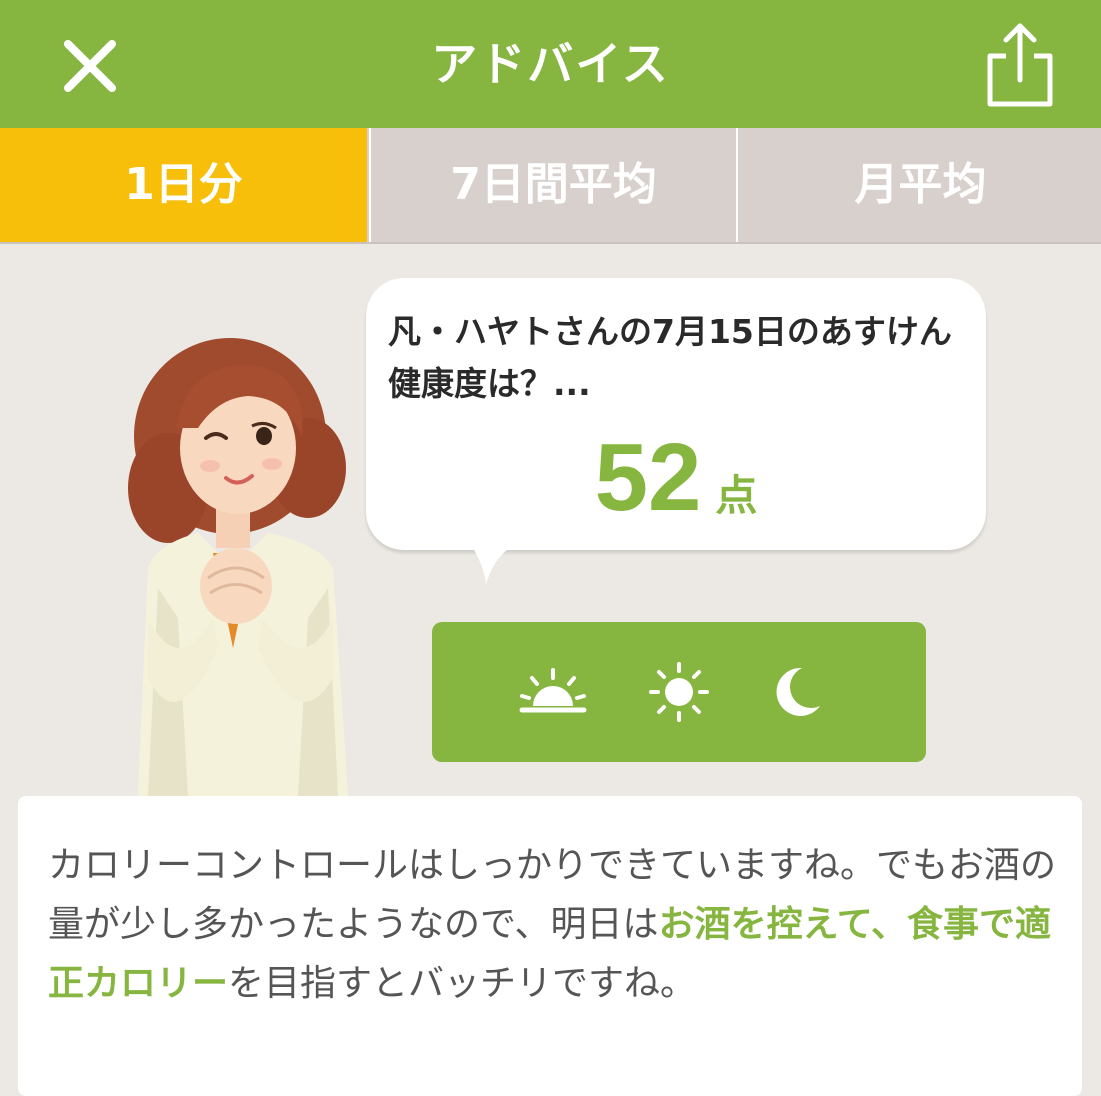 This screenshot has width=1101, height=1096. Describe the element at coordinates (238, 567) in the screenshot. I see `advisor-avatar` at that location.